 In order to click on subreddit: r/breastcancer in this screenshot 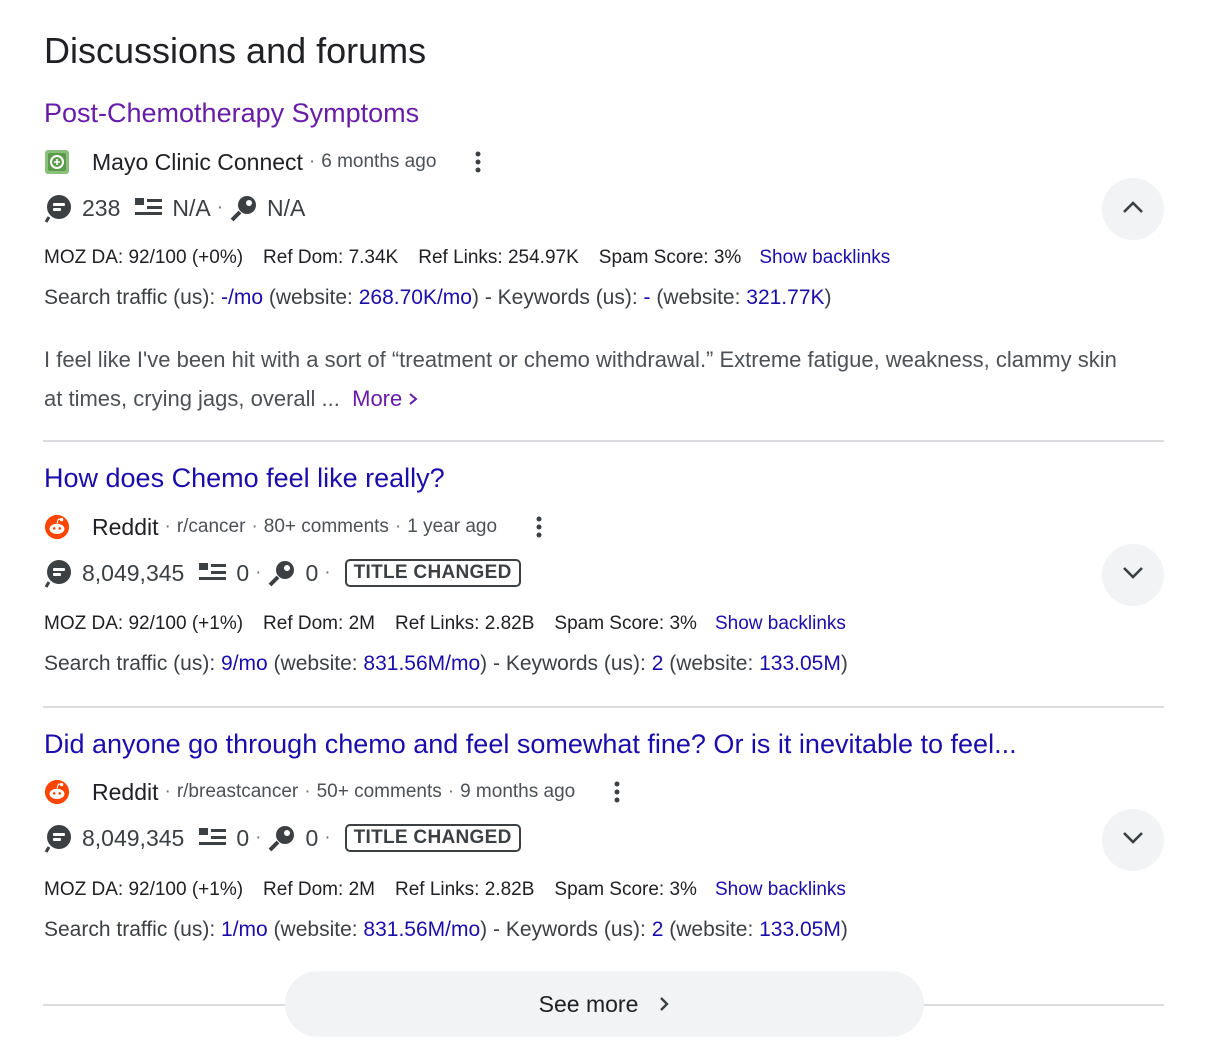, I will do `click(237, 791)`.